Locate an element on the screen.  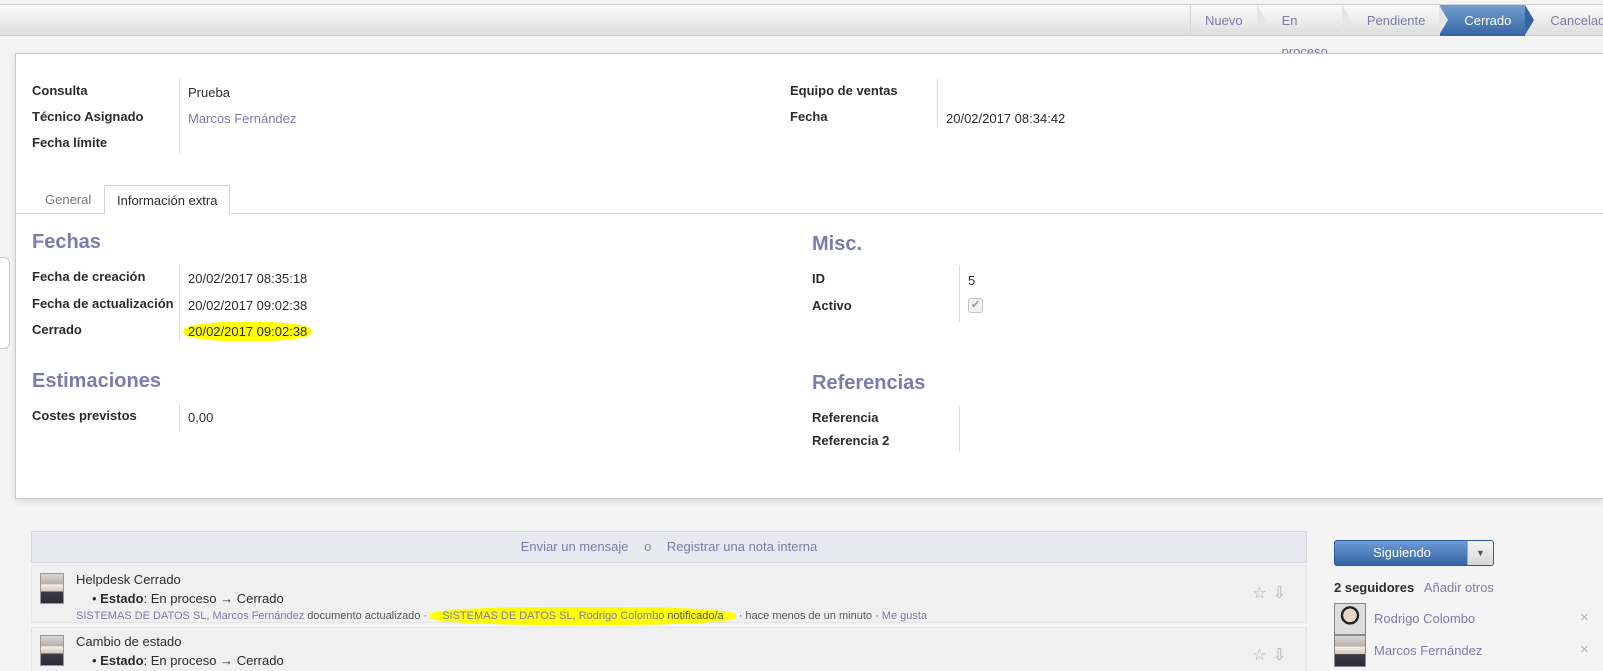
caret-down-icon: ▼ is located at coordinates (1480, 553).